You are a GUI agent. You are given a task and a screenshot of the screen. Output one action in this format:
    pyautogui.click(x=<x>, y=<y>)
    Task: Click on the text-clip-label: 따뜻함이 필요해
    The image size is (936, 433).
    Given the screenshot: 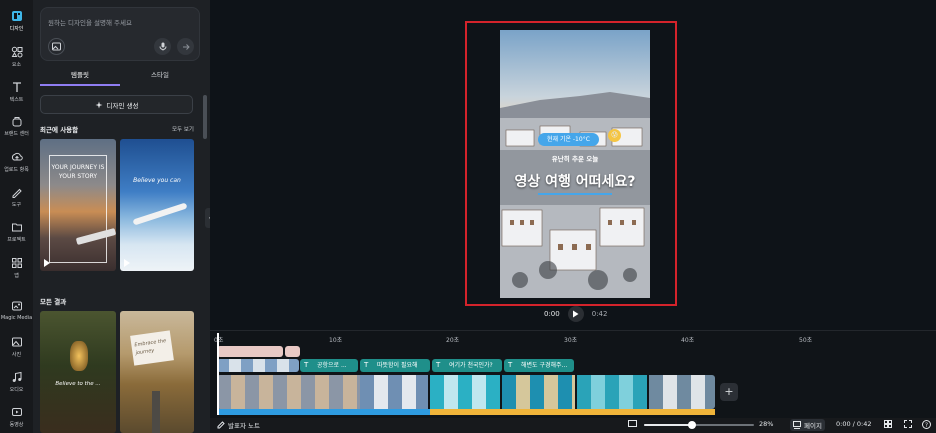 What is the action you would take?
    pyautogui.click(x=397, y=365)
    